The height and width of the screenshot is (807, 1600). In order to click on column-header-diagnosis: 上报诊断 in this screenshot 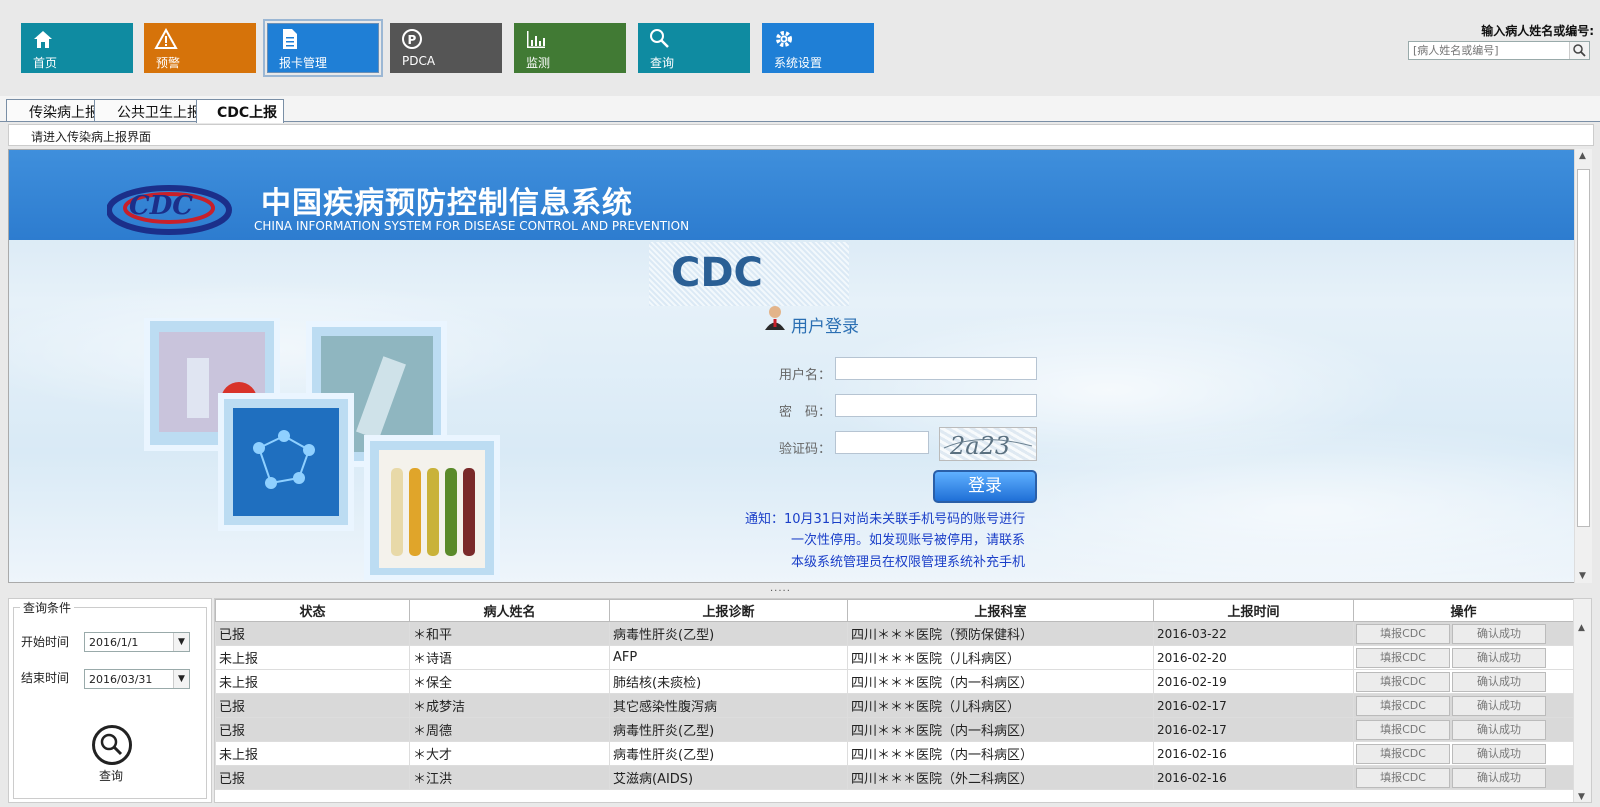, I will do `click(728, 610)`.